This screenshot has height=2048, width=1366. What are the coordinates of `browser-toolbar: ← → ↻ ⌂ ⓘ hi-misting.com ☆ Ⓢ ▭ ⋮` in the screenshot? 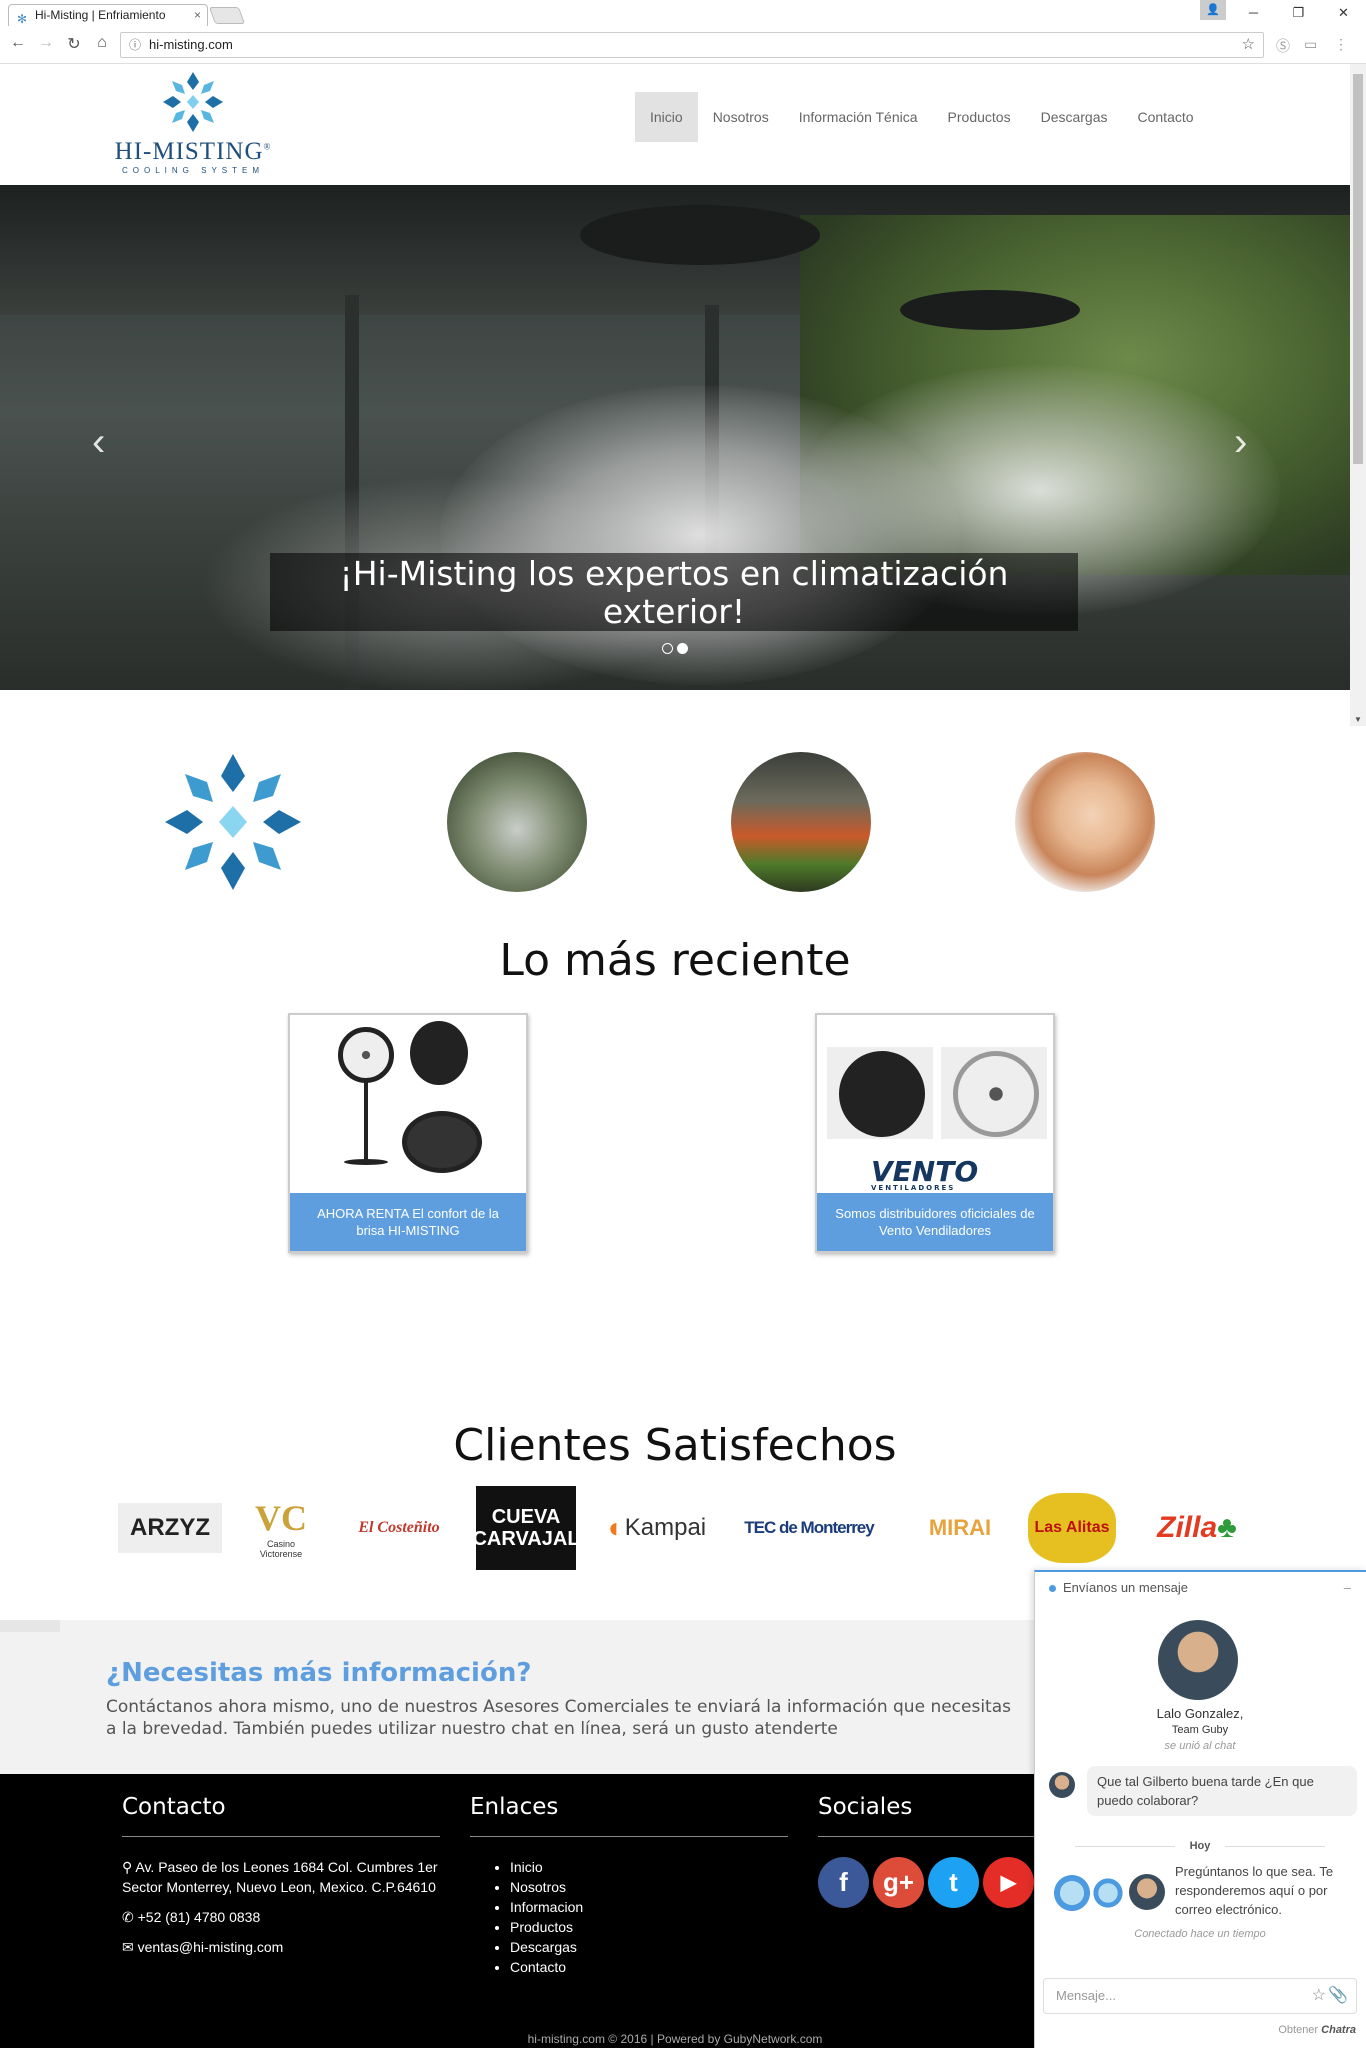 It's located at (683, 45).